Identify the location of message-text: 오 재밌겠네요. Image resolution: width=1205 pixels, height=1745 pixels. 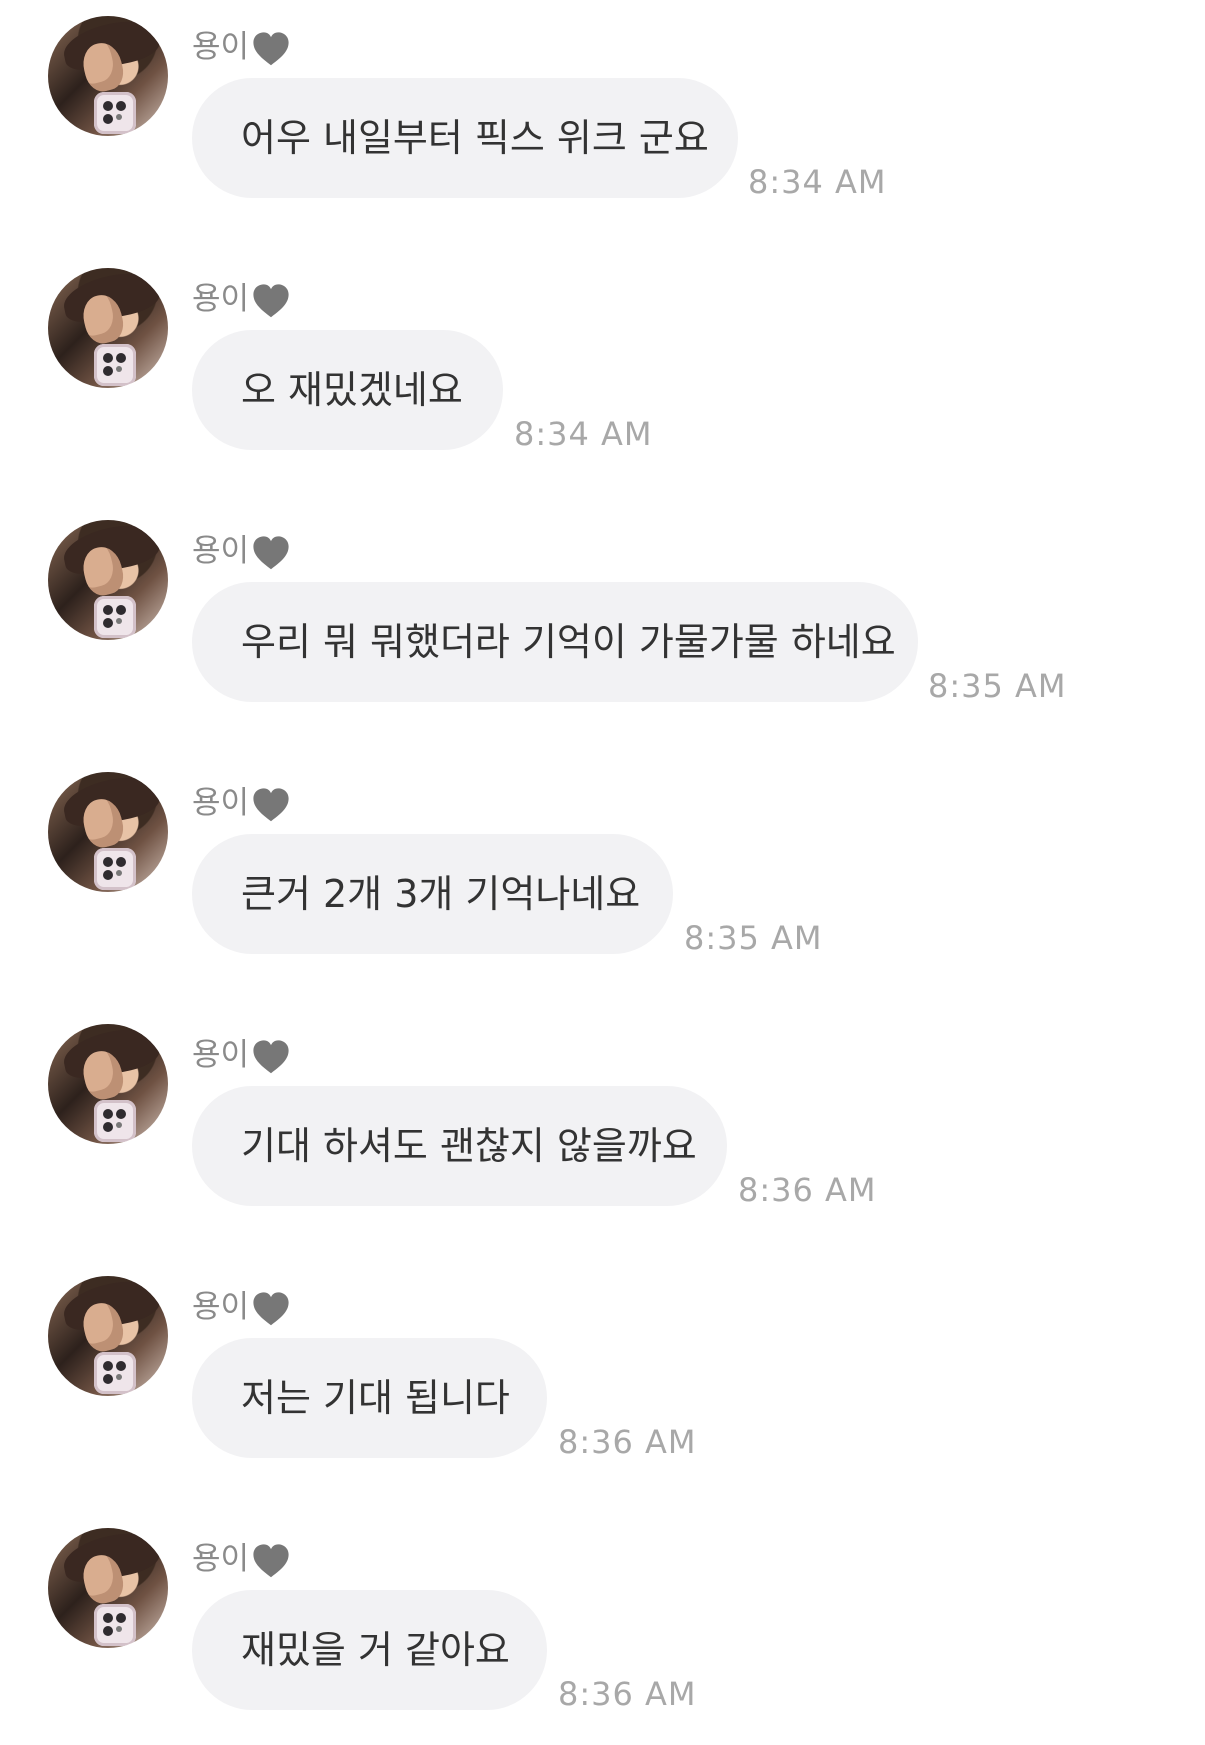
(352, 390).